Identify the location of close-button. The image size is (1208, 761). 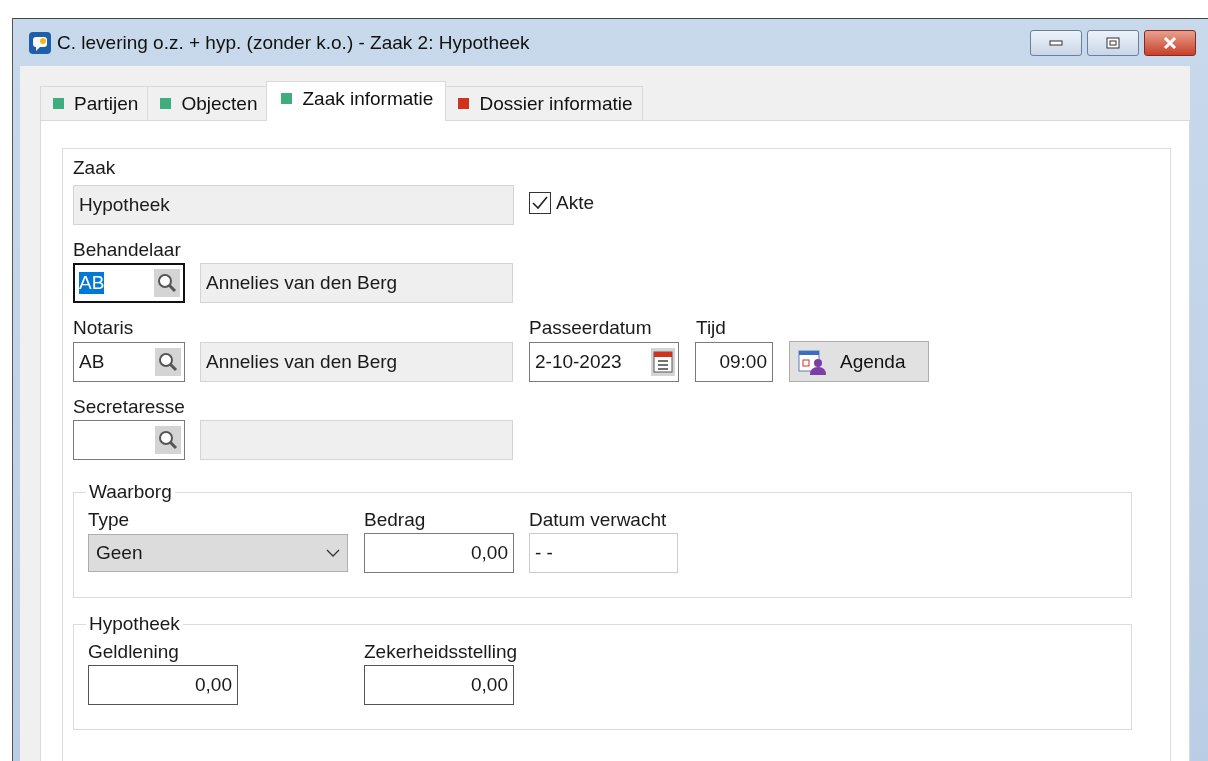
(1170, 42).